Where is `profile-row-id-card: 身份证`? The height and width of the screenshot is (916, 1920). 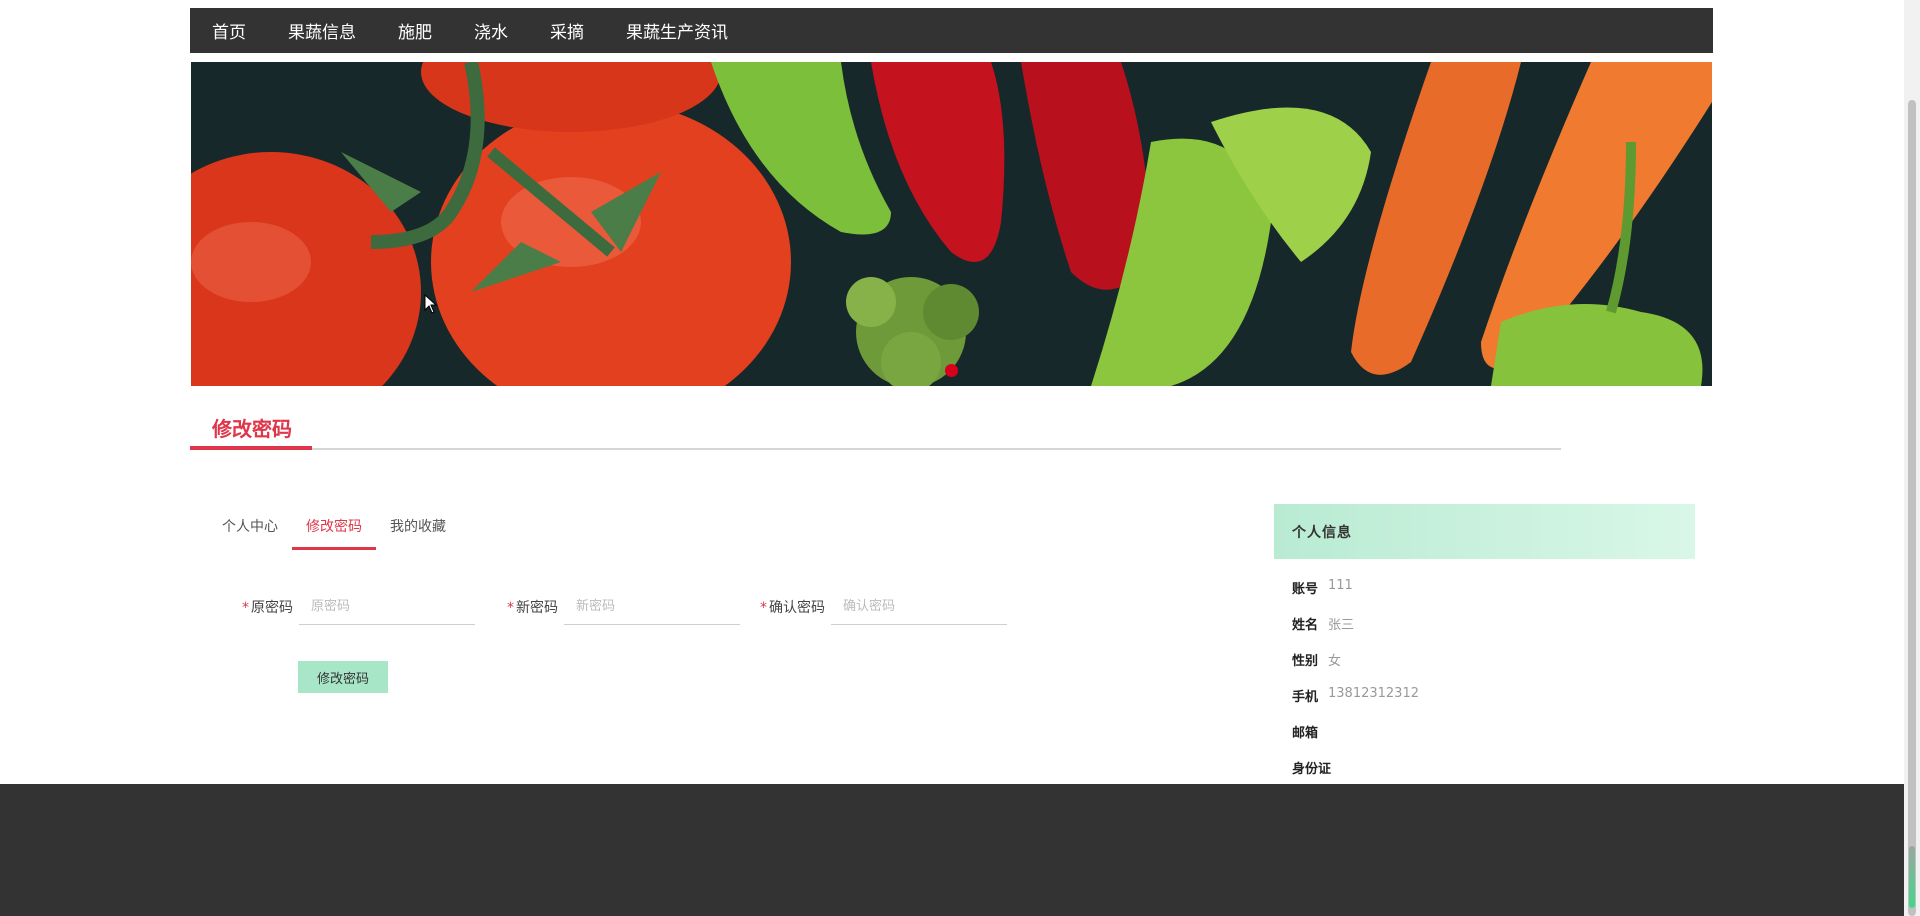 profile-row-id-card: 身份证 is located at coordinates (1316, 767).